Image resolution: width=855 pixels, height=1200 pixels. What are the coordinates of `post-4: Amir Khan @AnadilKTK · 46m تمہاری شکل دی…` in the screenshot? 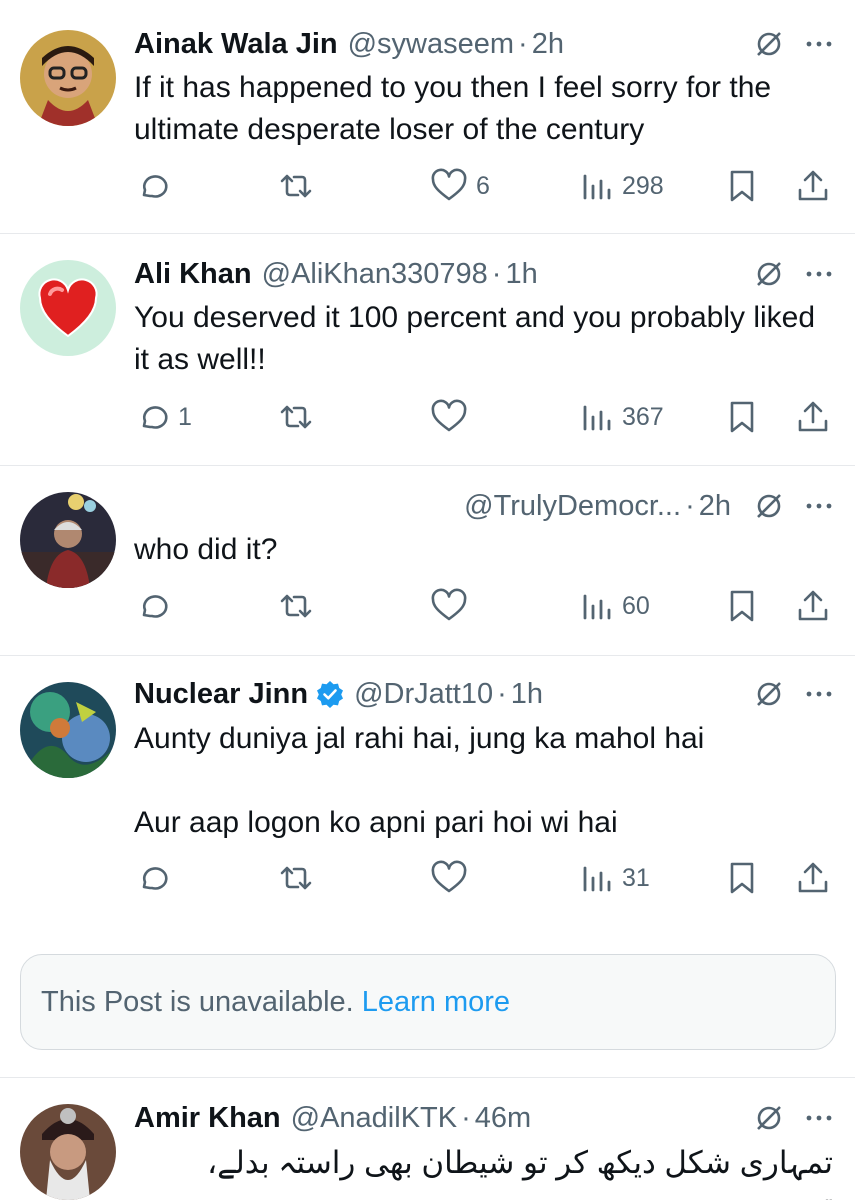 It's located at (427, 1139).